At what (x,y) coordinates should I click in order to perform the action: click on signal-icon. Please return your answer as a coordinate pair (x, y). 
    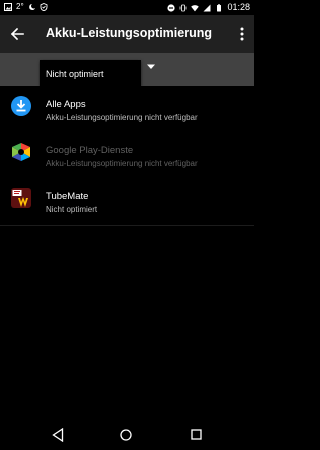
    Looking at the image, I should click on (207, 7).